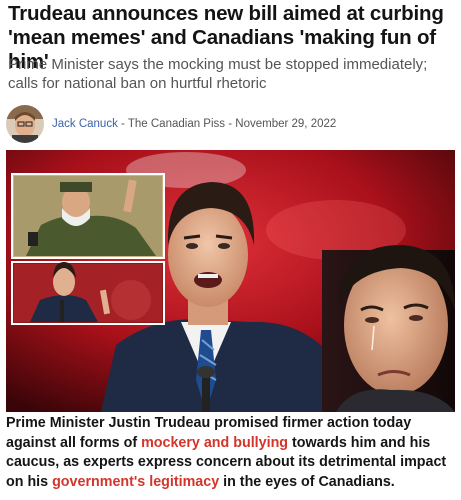 Image resolution: width=461 pixels, height=500 pixels. Describe the element at coordinates (307, 481) in the screenshot. I see `caption-text: in the eyes of Canadians.` at that location.